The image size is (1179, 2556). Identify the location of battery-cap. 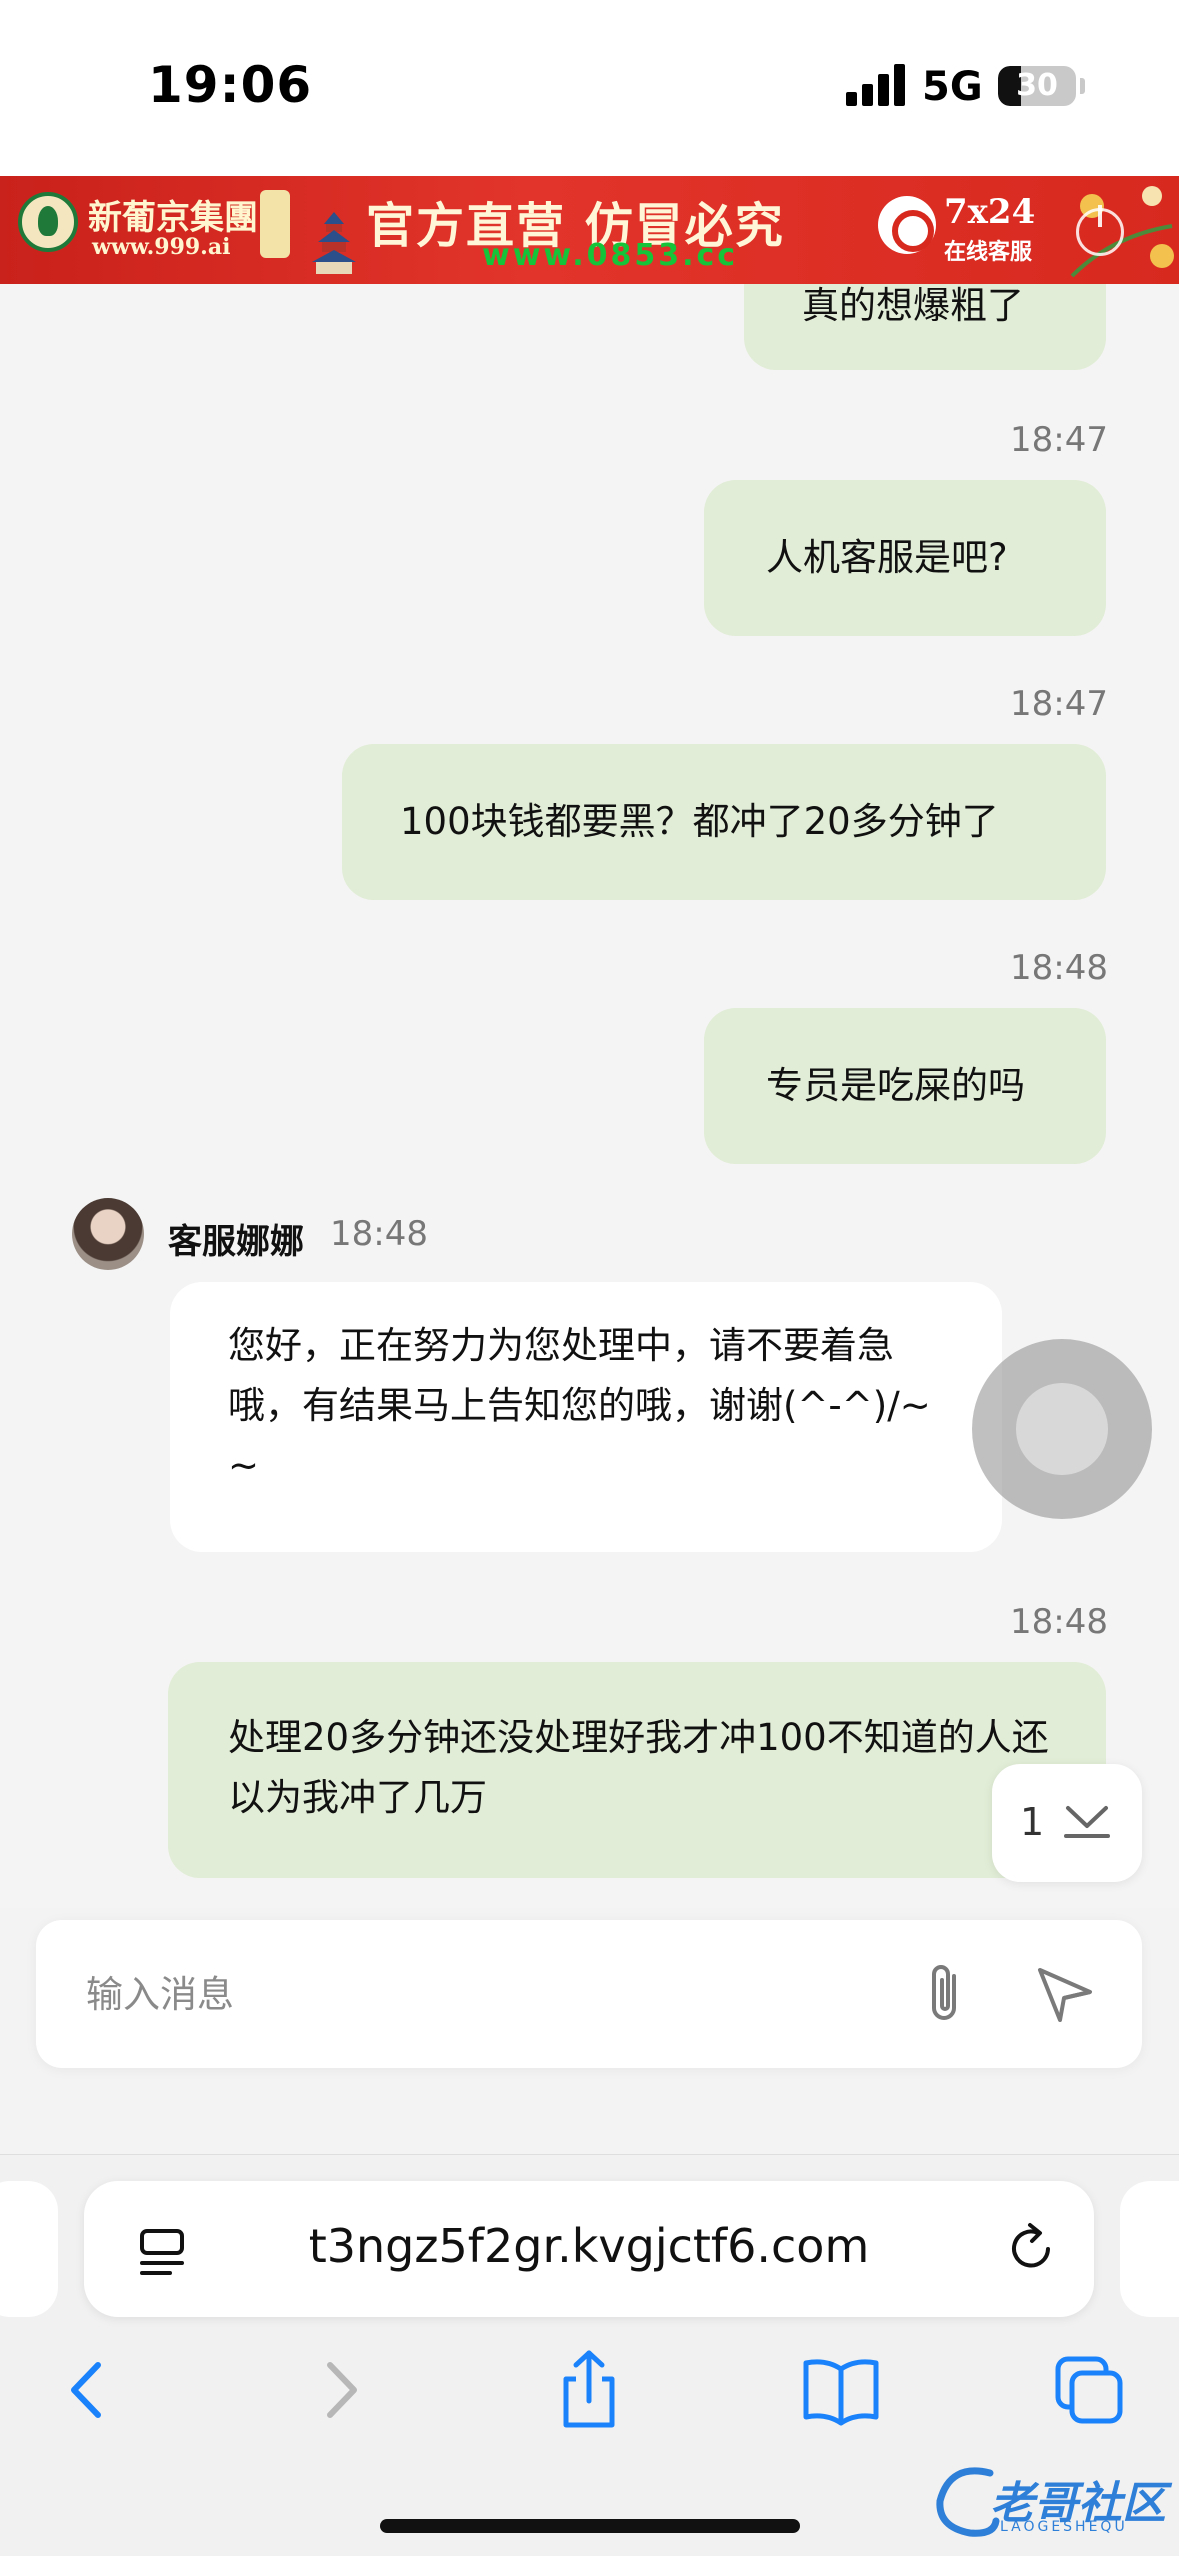
(1082, 86).